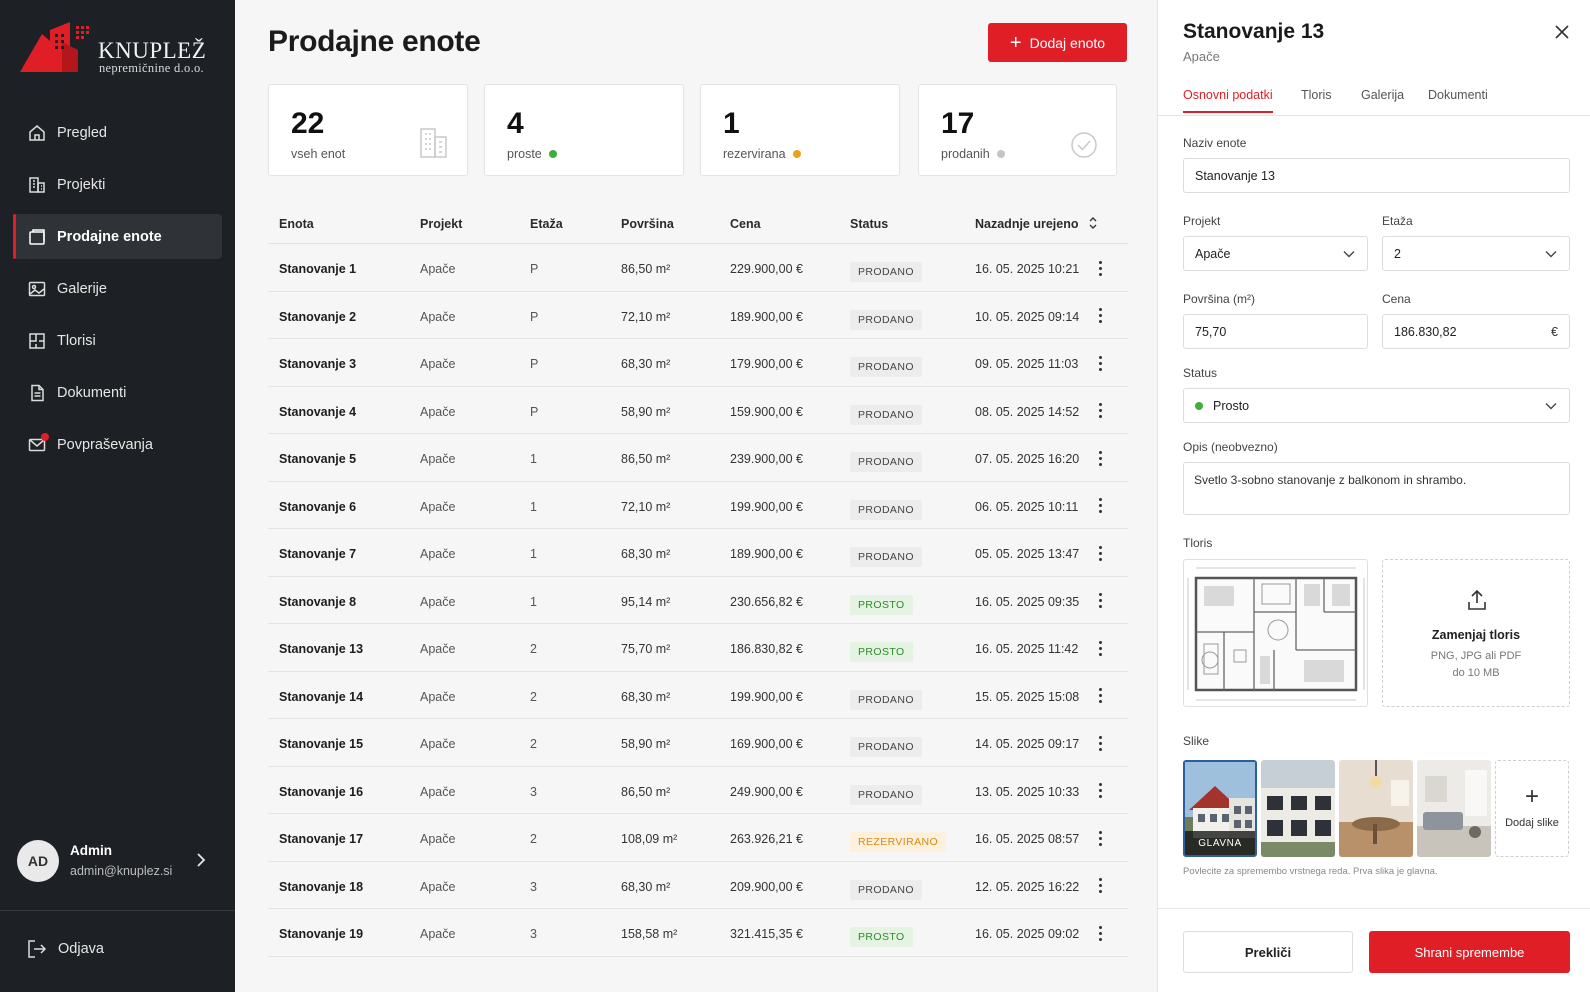 Image resolution: width=1590 pixels, height=992 pixels. Describe the element at coordinates (1275, 253) in the screenshot. I see `project-select: Apače` at that location.